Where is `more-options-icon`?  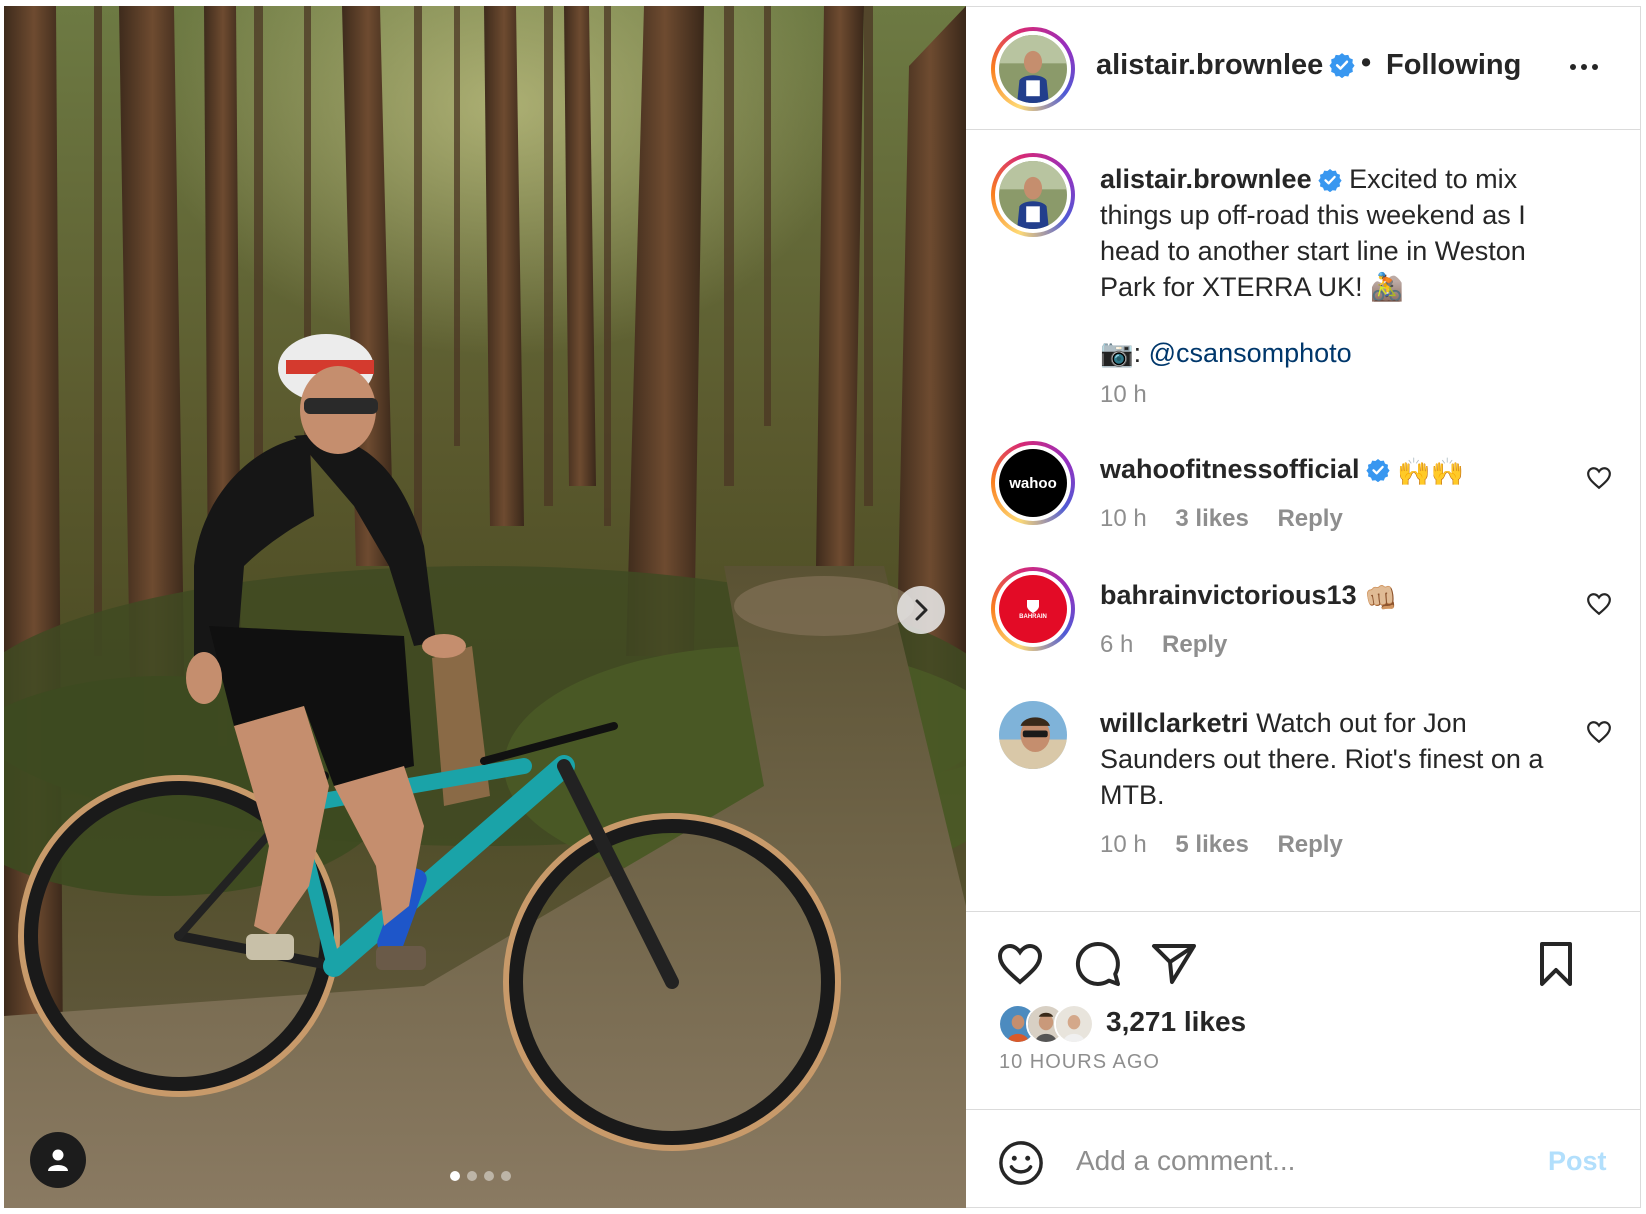
more-options-icon is located at coordinates (1590, 67).